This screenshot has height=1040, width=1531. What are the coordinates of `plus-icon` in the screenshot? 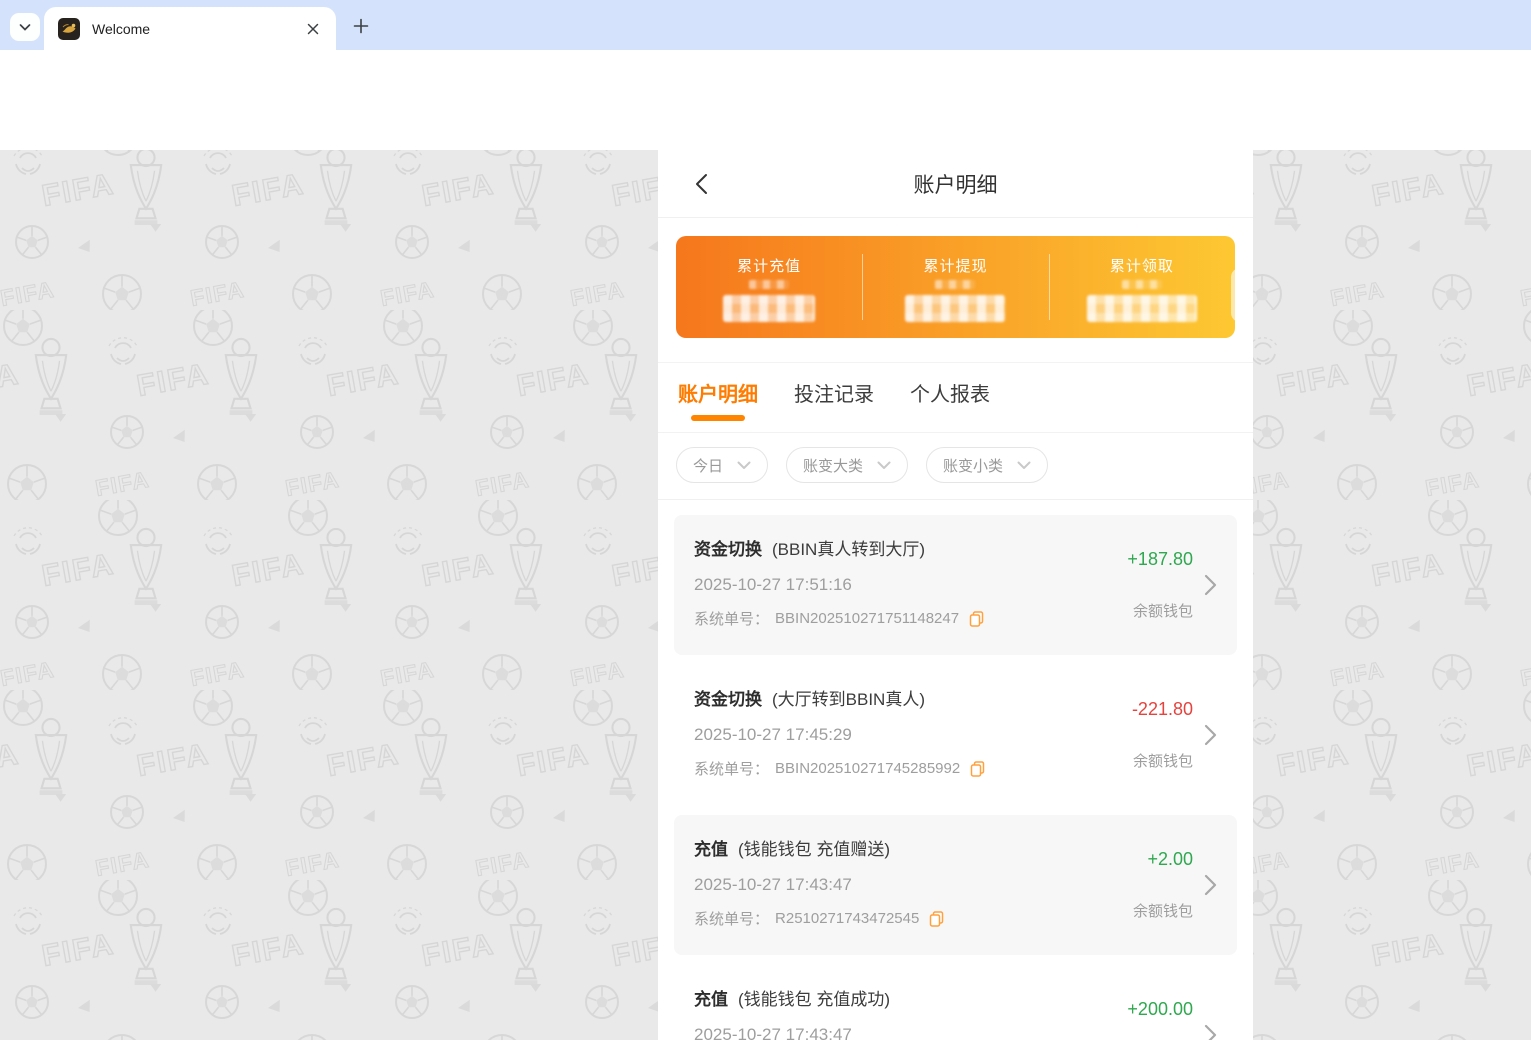 It's located at (361, 26).